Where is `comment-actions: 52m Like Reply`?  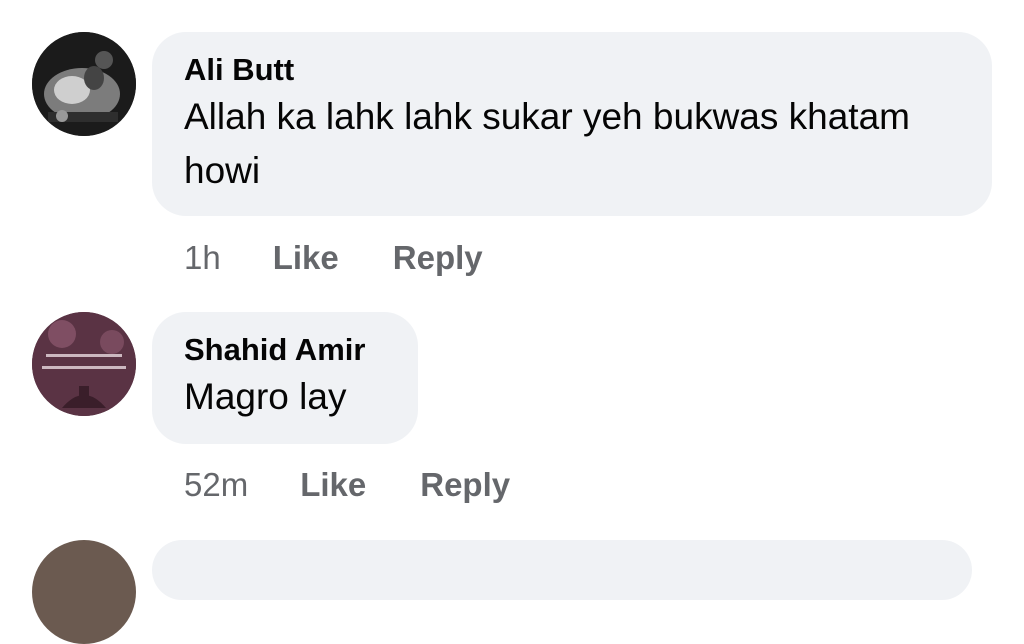
comment-actions: 52m Like Reply is located at coordinates (347, 485).